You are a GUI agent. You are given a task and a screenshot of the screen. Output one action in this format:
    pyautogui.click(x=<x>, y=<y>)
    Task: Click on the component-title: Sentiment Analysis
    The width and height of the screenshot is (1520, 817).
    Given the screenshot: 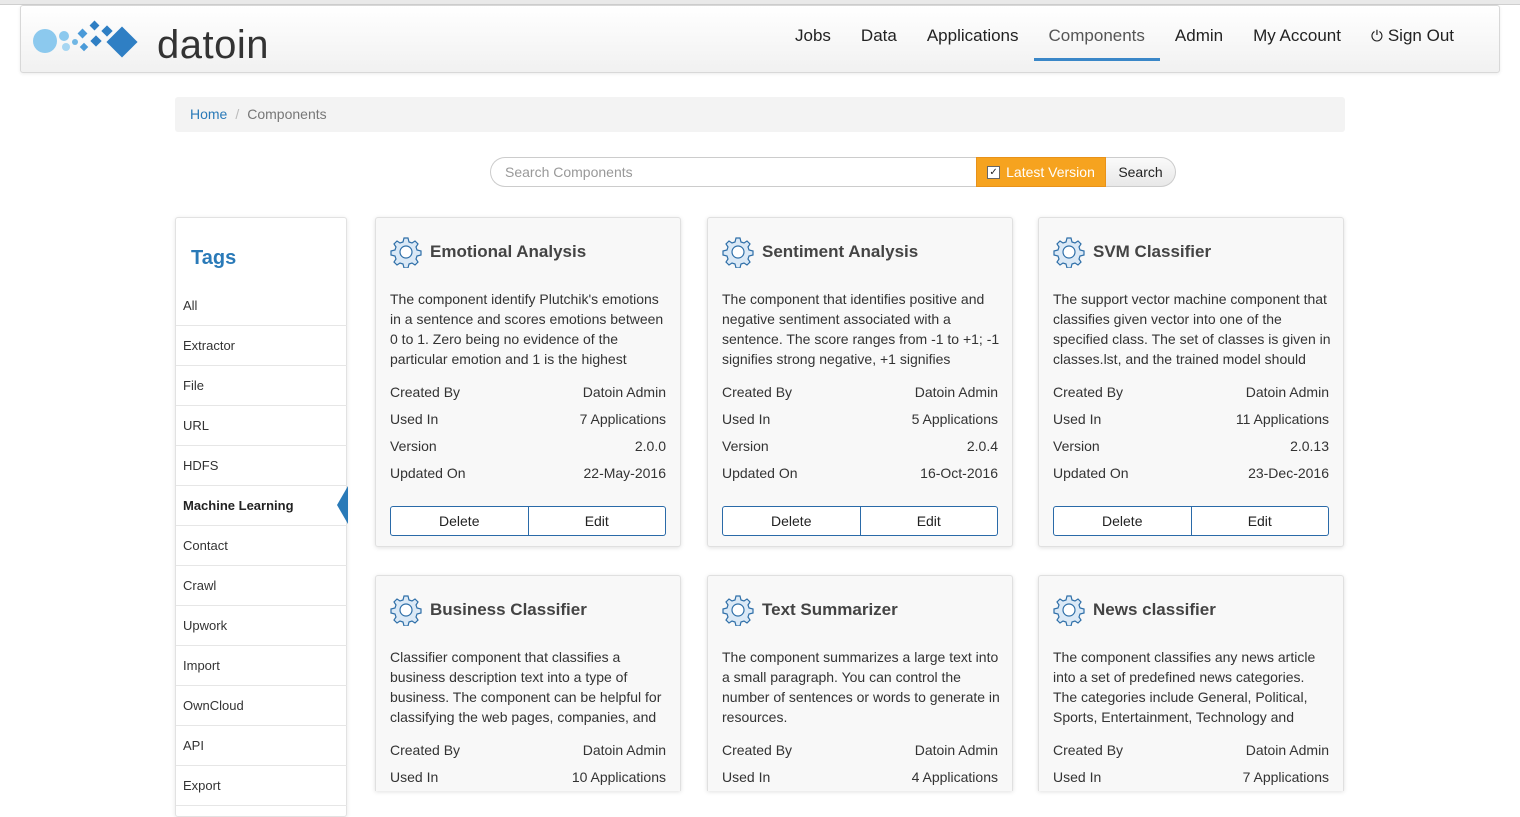 What is the action you would take?
    pyautogui.click(x=840, y=252)
    